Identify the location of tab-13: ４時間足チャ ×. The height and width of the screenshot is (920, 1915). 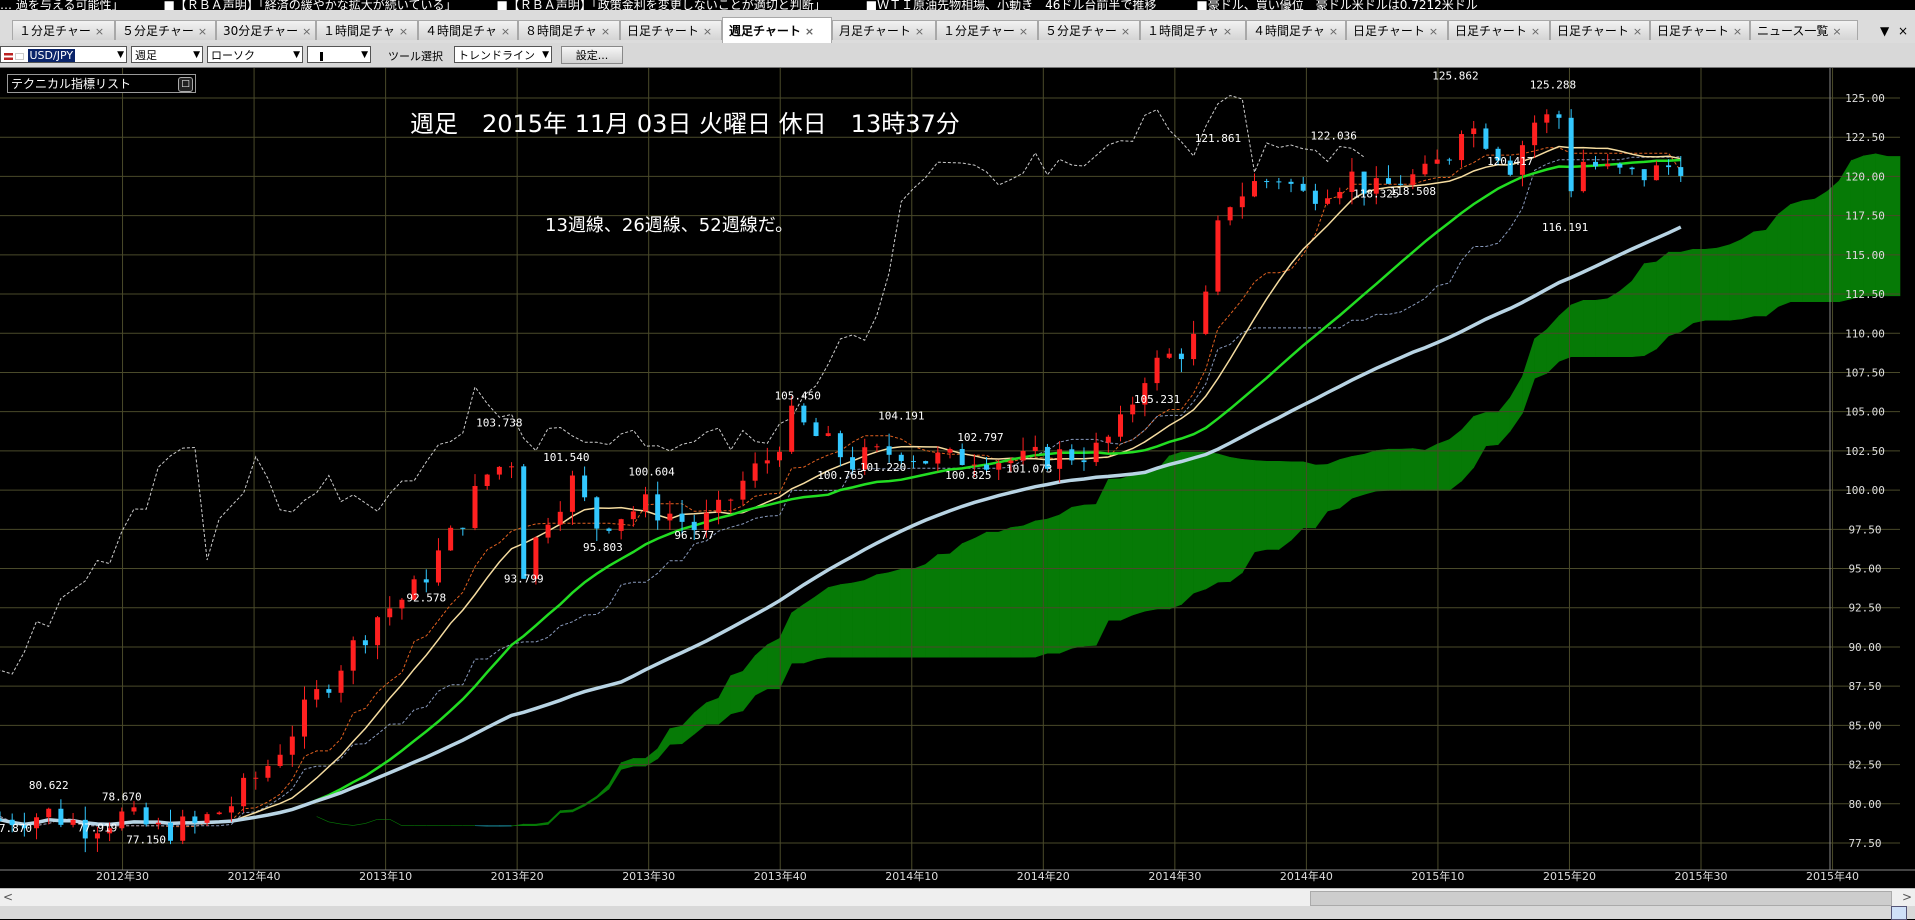
(1296, 30).